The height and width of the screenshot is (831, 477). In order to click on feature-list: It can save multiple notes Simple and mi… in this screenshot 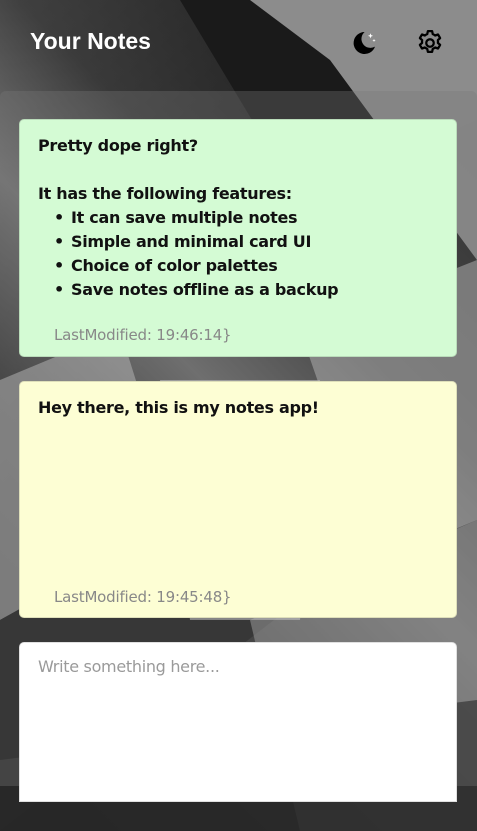, I will do `click(246, 254)`.